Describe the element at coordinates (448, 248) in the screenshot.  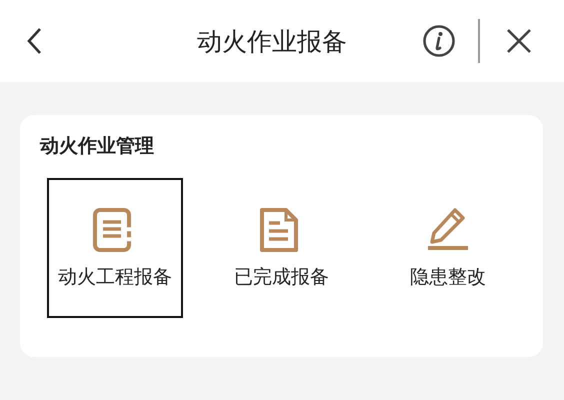
I see `menu-item: 隐患整改` at that location.